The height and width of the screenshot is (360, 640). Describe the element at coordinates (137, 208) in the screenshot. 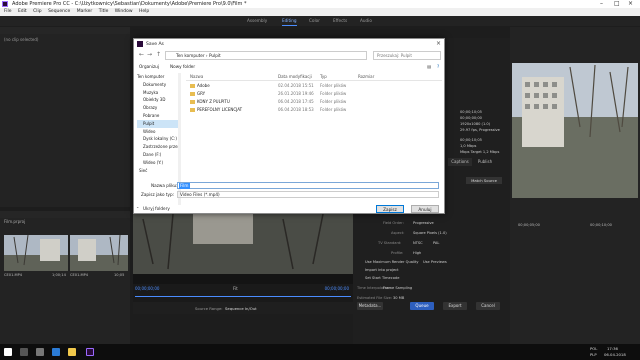

I see `chevron-up-icon: ⌃` at that location.